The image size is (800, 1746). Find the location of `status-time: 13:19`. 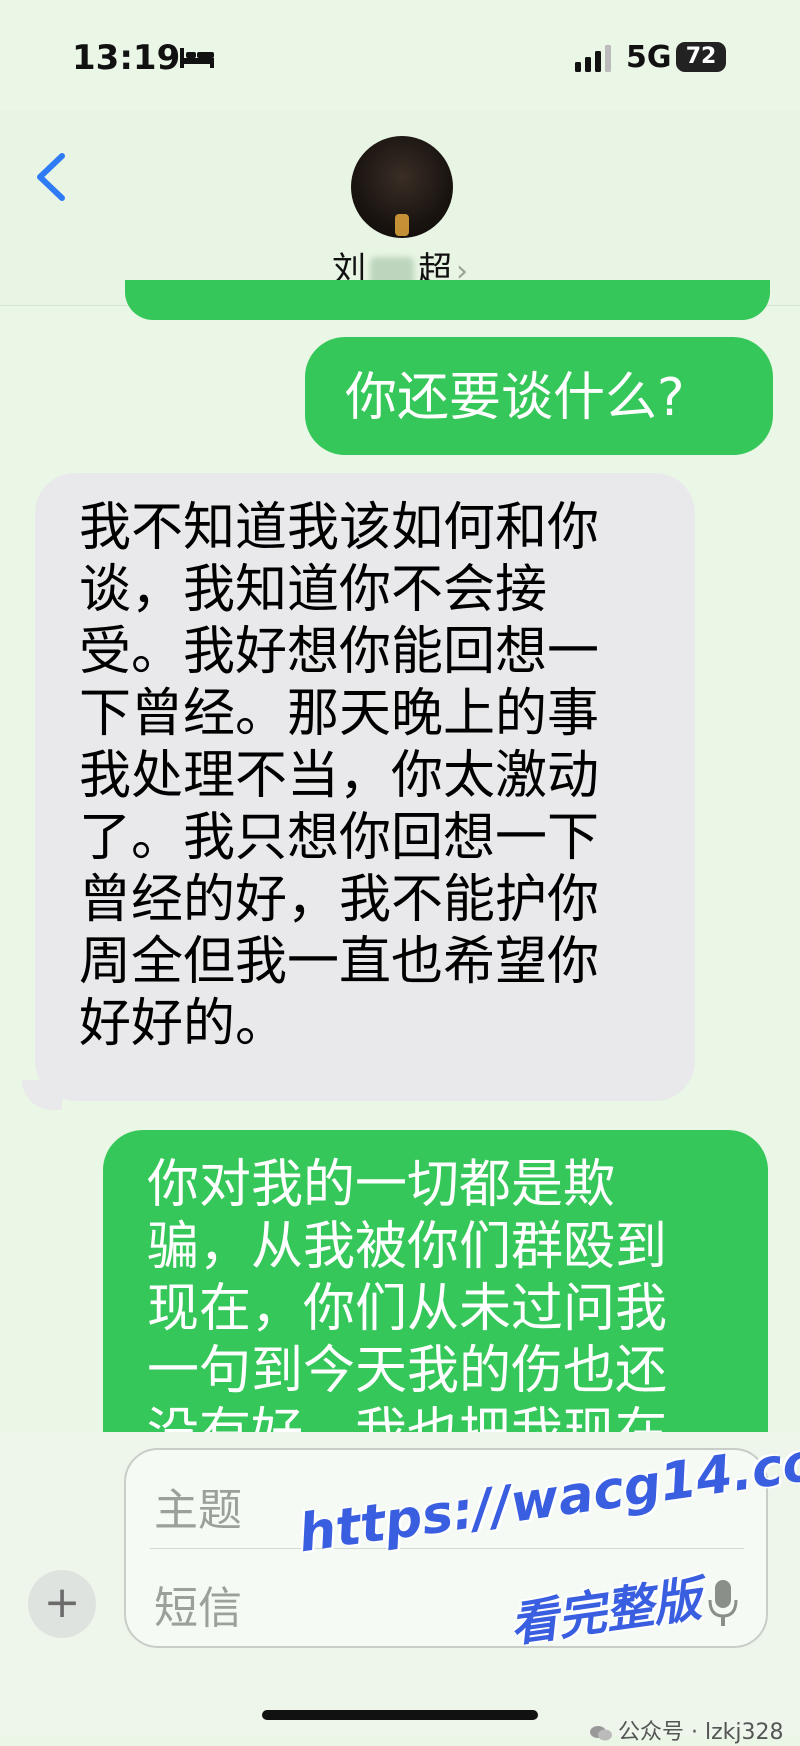

status-time: 13:19 is located at coordinates (126, 58).